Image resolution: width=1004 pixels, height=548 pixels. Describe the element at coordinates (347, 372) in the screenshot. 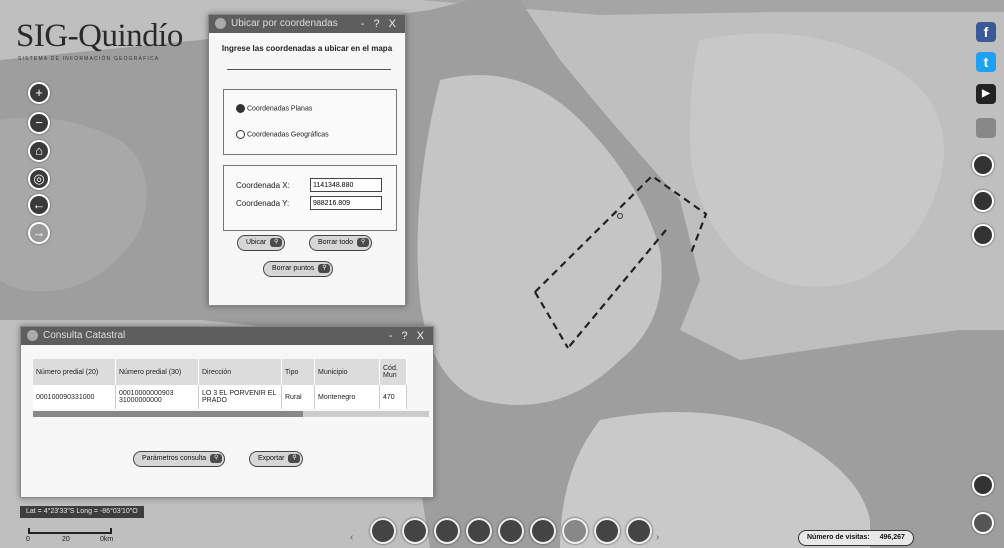

I see `column-header: Municipio` at that location.